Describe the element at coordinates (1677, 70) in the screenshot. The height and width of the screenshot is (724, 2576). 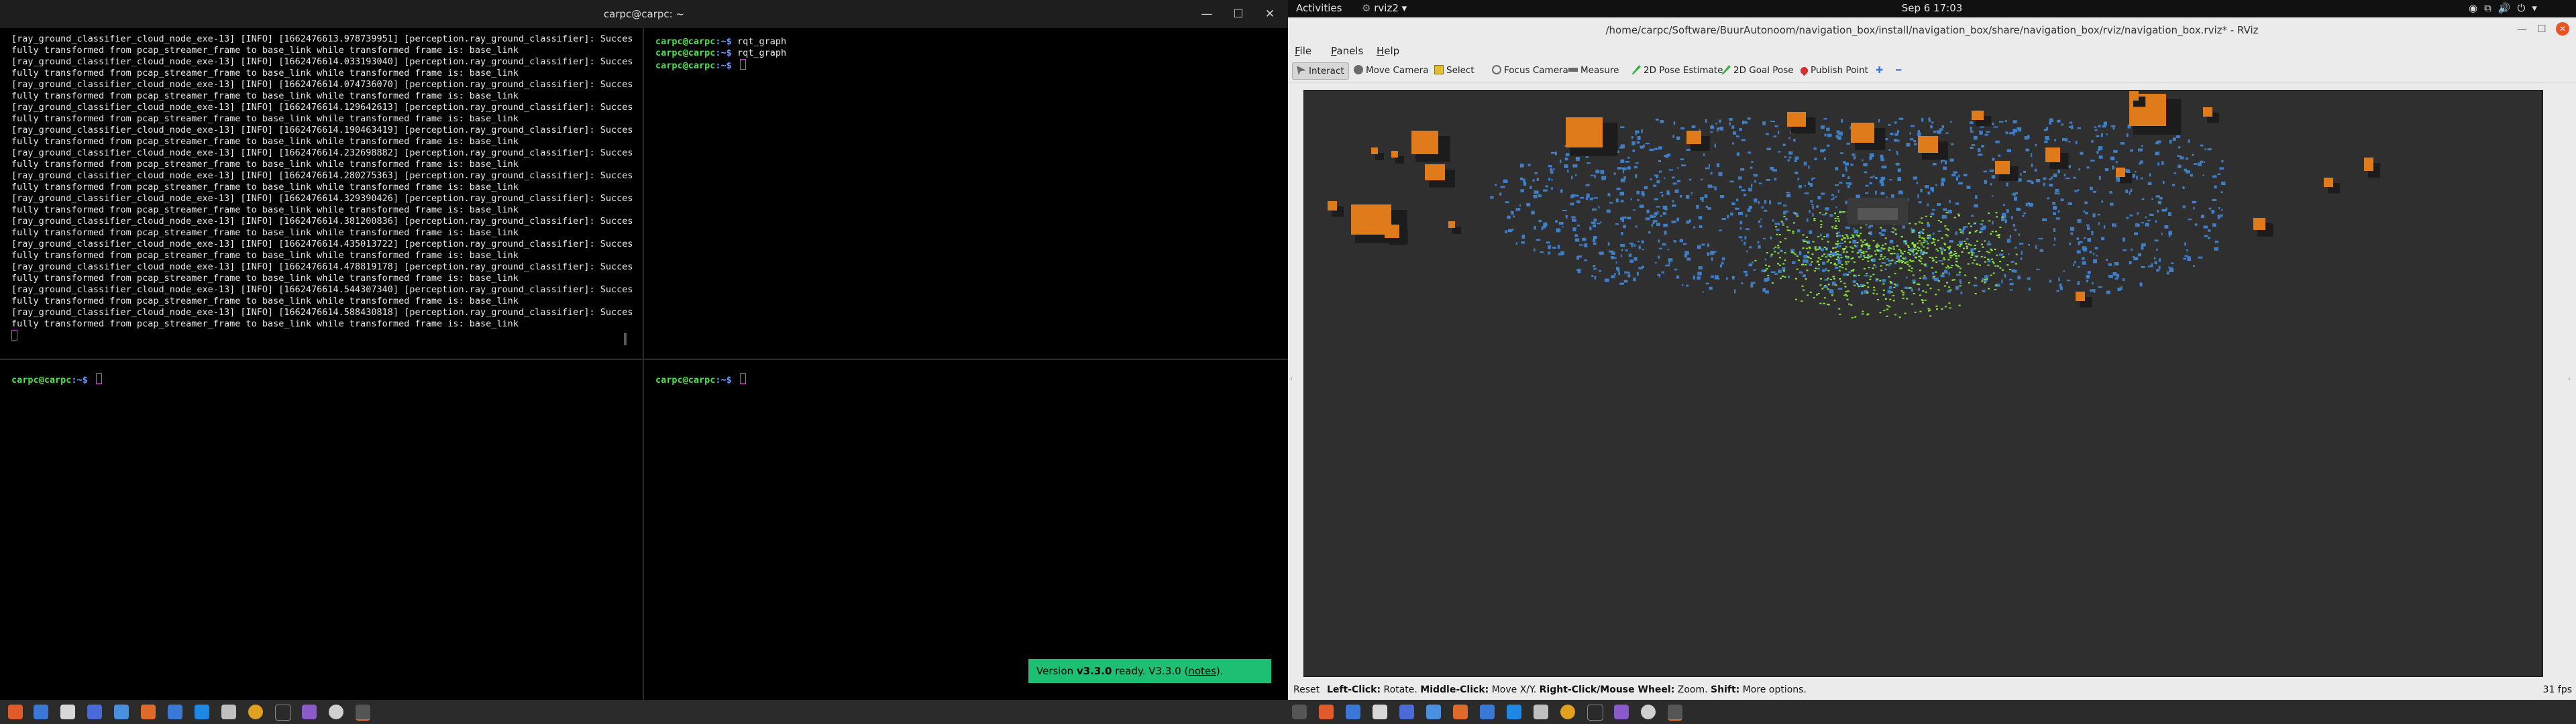
I see `tool-2d-pose-estimate: 2D Pose Estimate` at that location.